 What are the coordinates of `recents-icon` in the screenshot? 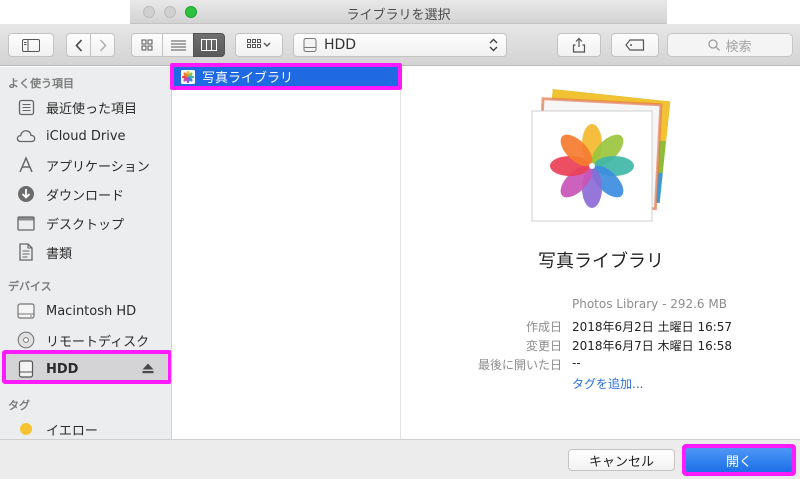 It's located at (26, 107).